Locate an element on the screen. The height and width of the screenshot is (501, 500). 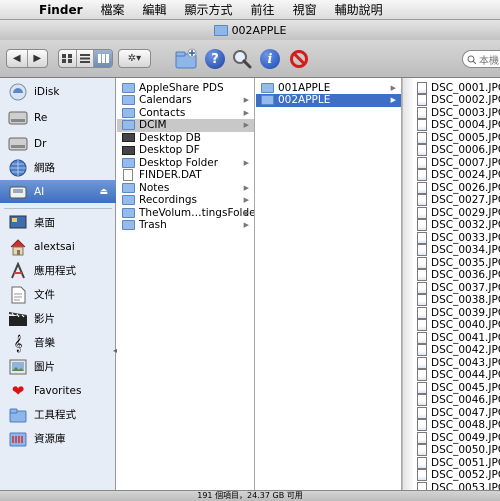
list-item: Desktop Folder ▶ is located at coordinates (185, 162).